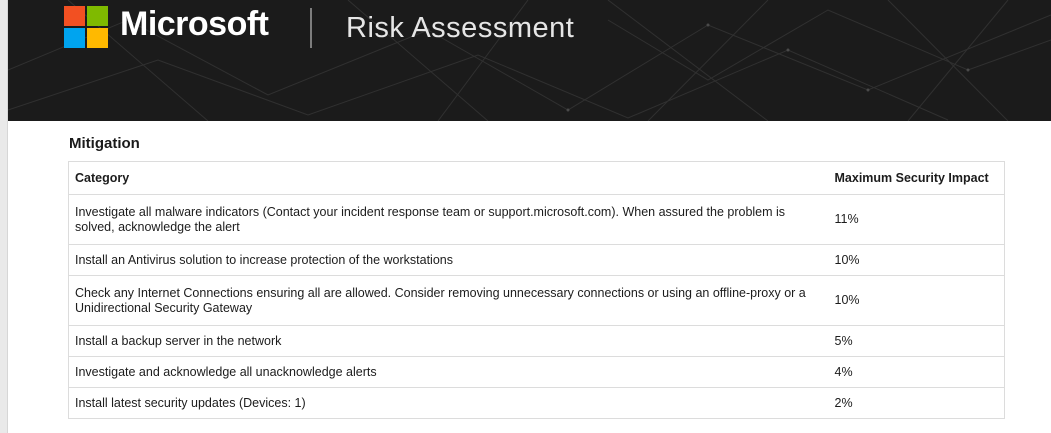  Describe the element at coordinates (194, 24) in the screenshot. I see `brand-name: Microsoft` at that location.